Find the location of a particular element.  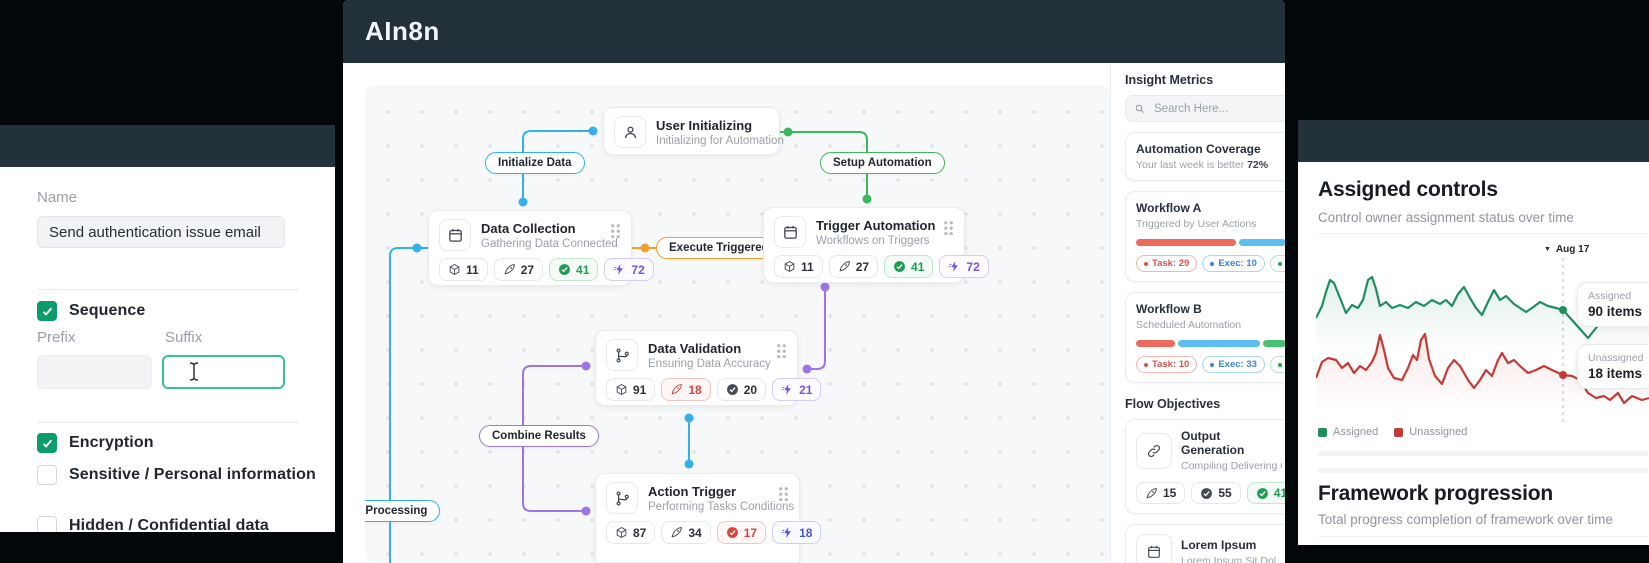

edge-label-setup-automation: Setup Automation is located at coordinates (882, 163).